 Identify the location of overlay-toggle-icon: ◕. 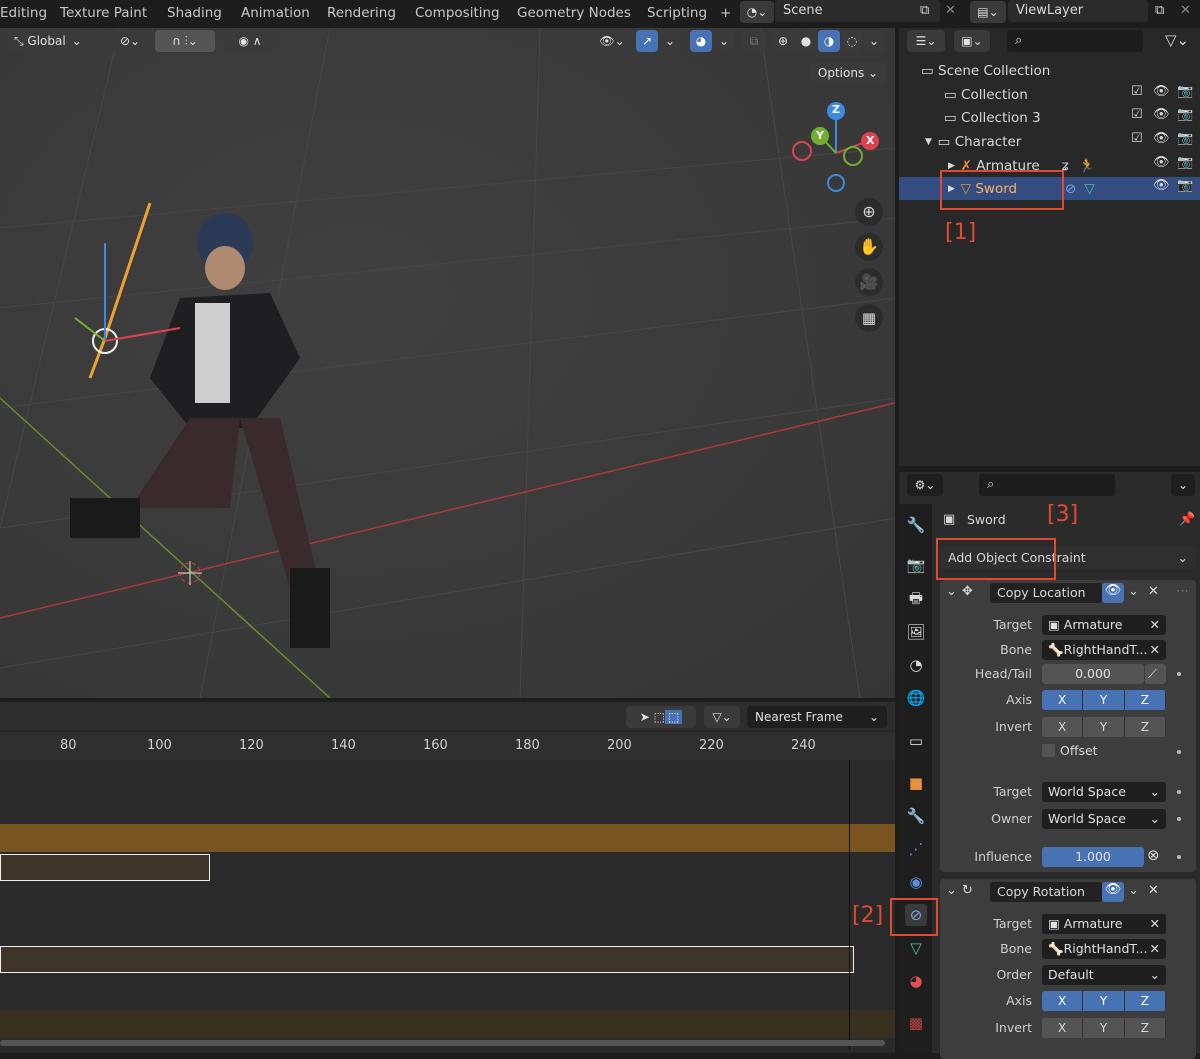
(701, 41).